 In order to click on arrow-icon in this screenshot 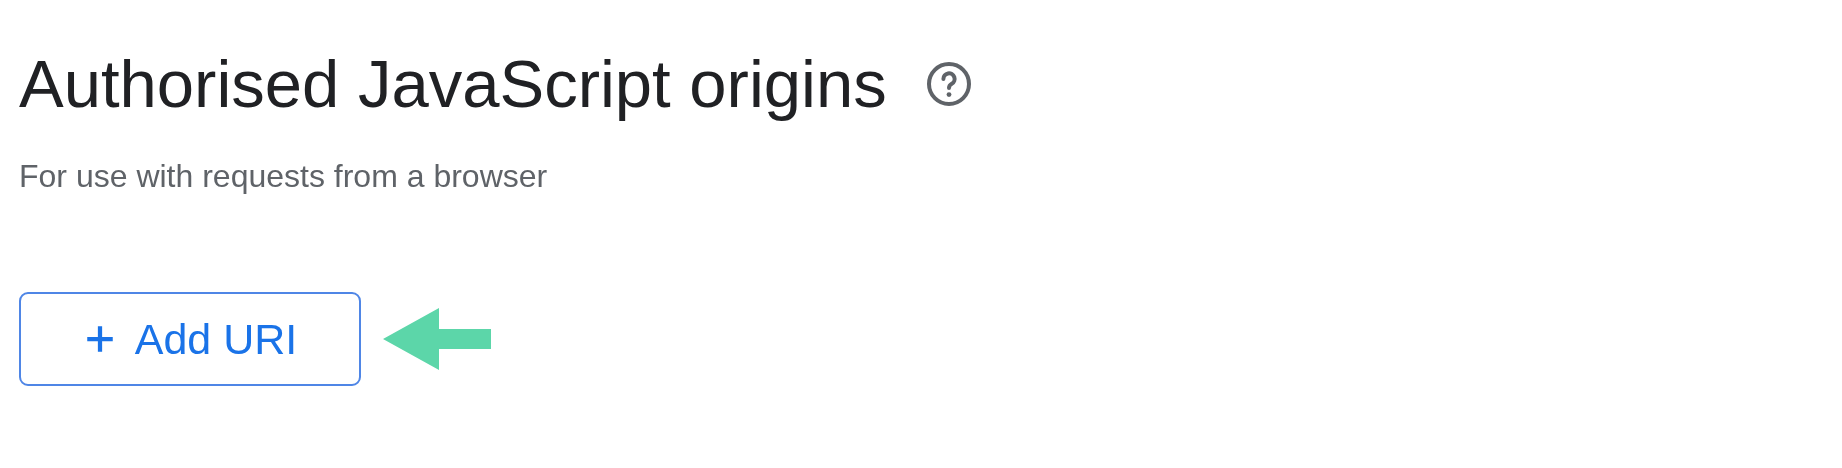, I will do `click(437, 339)`.